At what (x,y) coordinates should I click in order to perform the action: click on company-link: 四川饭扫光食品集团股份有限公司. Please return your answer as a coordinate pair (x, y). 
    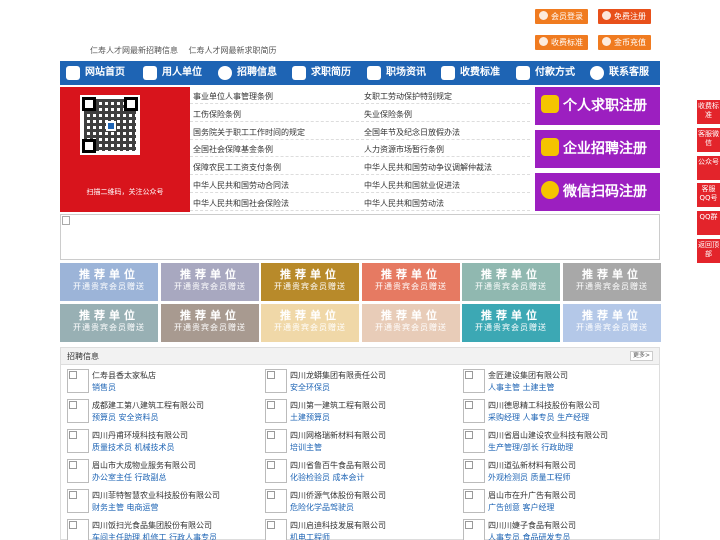
    Looking at the image, I should click on (152, 525).